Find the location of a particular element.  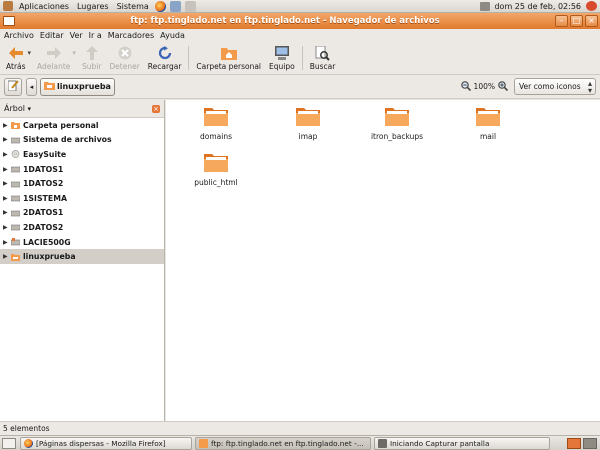

location-bar: ◂ linuxprueba 100% Ver como iconos ▴ ▾ is located at coordinates (300, 87).